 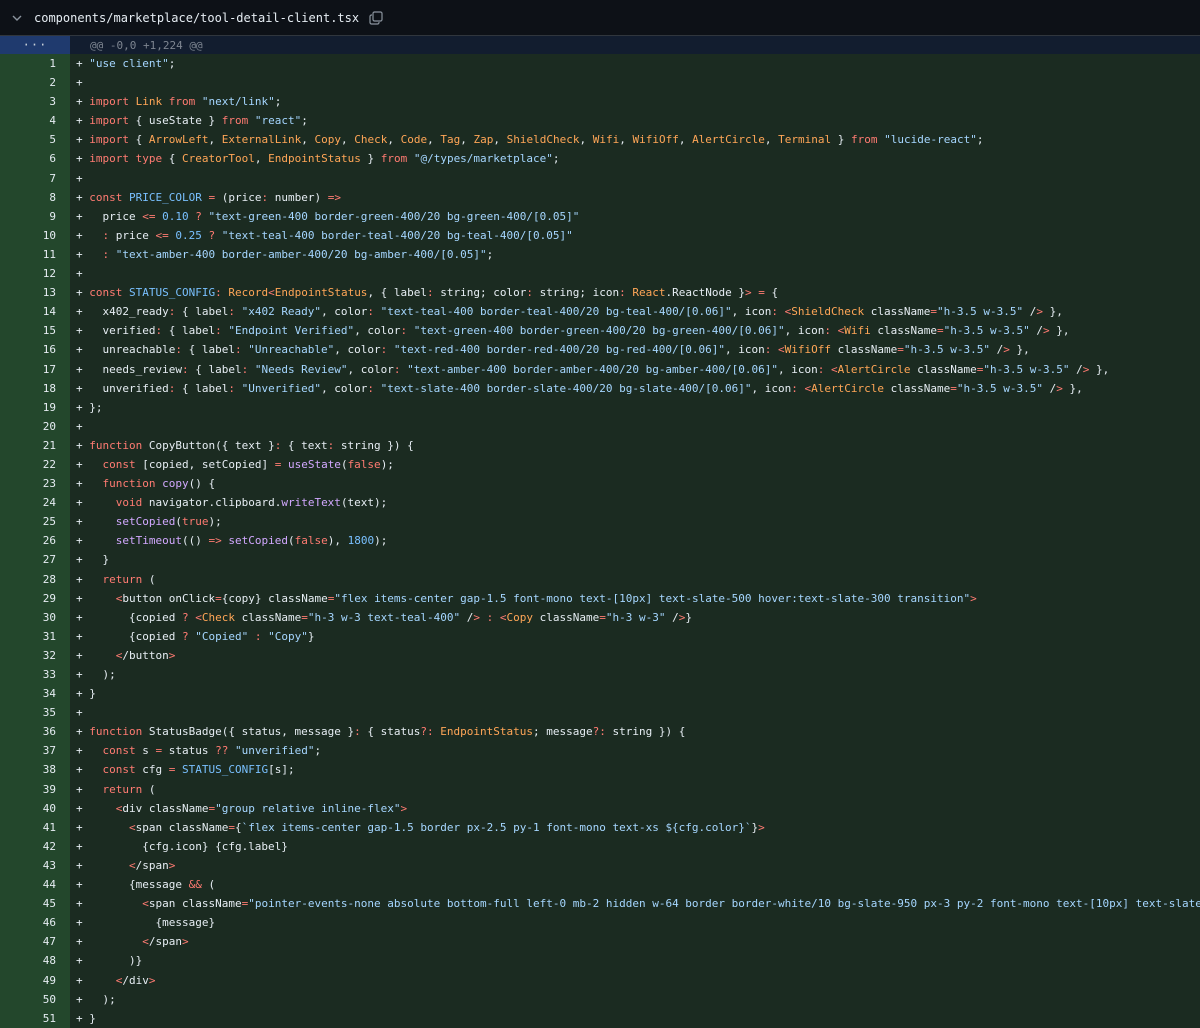 What do you see at coordinates (35, 331) in the screenshot?
I see `line-number: 15` at bounding box center [35, 331].